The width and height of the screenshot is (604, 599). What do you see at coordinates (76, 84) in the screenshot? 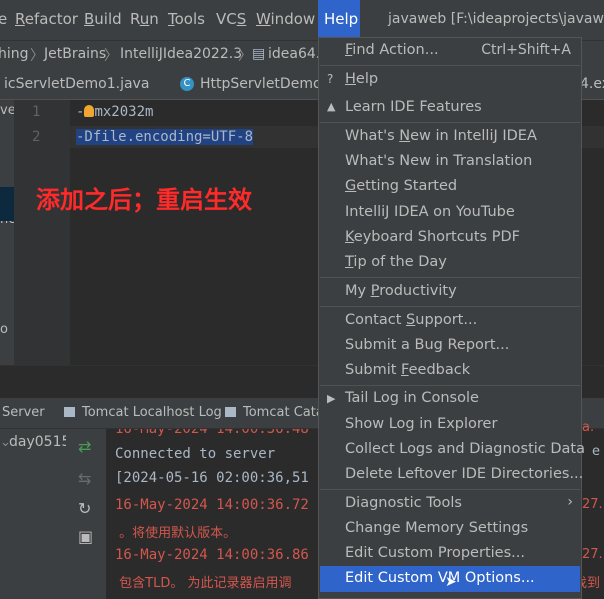
I see `tab-servletdemo1: icServletDemo1.java` at bounding box center [76, 84].